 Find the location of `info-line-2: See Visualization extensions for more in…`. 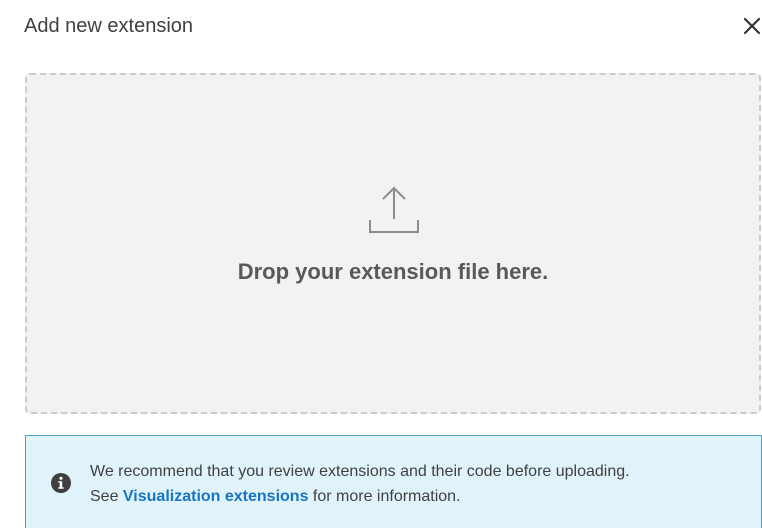

info-line-2: See Visualization extensions for more in… is located at coordinates (360, 496).